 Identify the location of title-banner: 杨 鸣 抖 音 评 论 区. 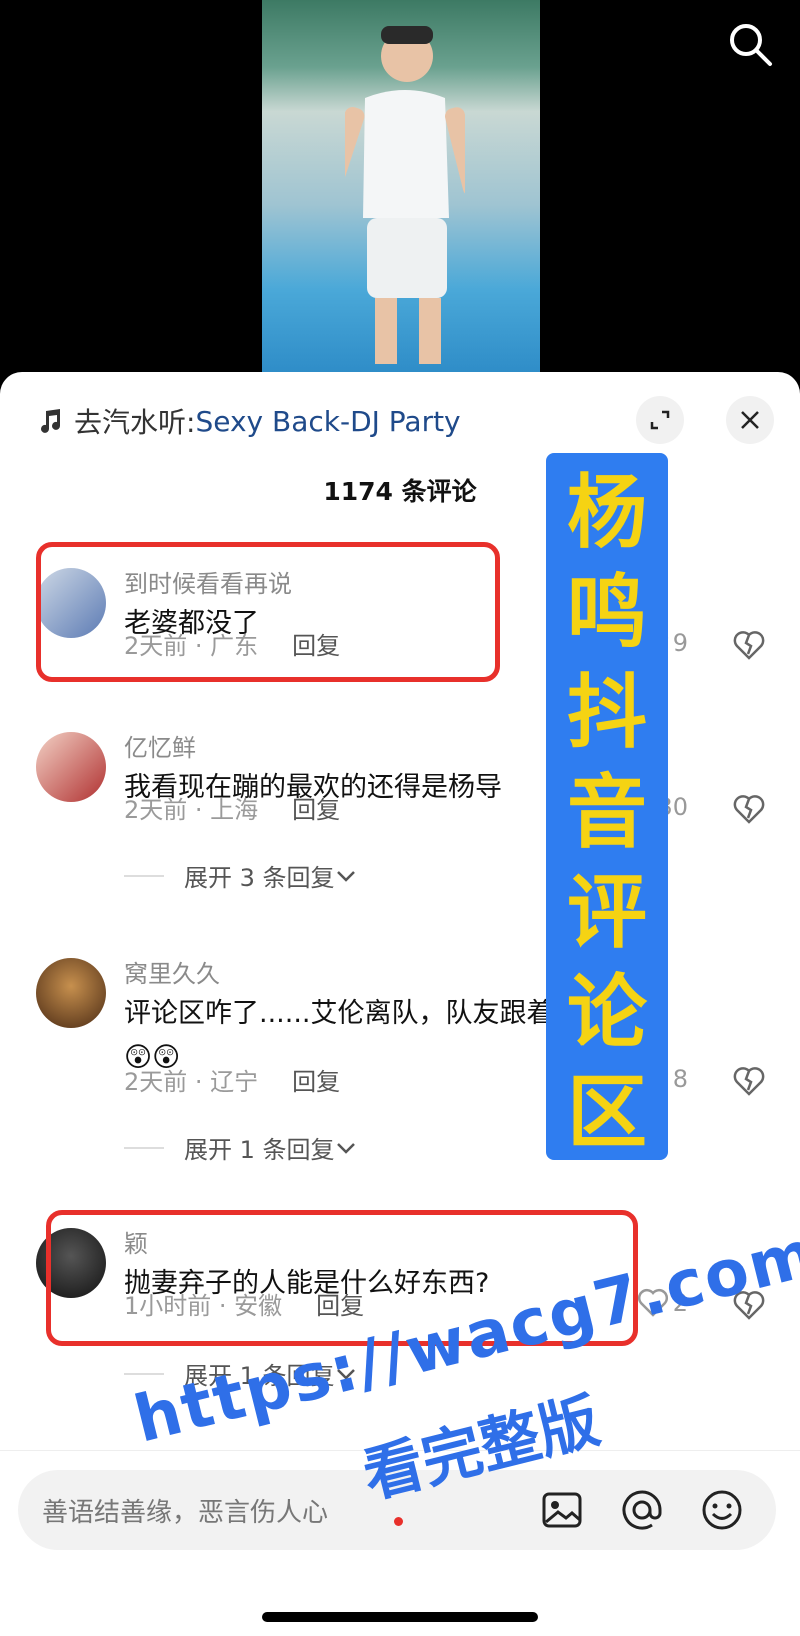
(607, 806).